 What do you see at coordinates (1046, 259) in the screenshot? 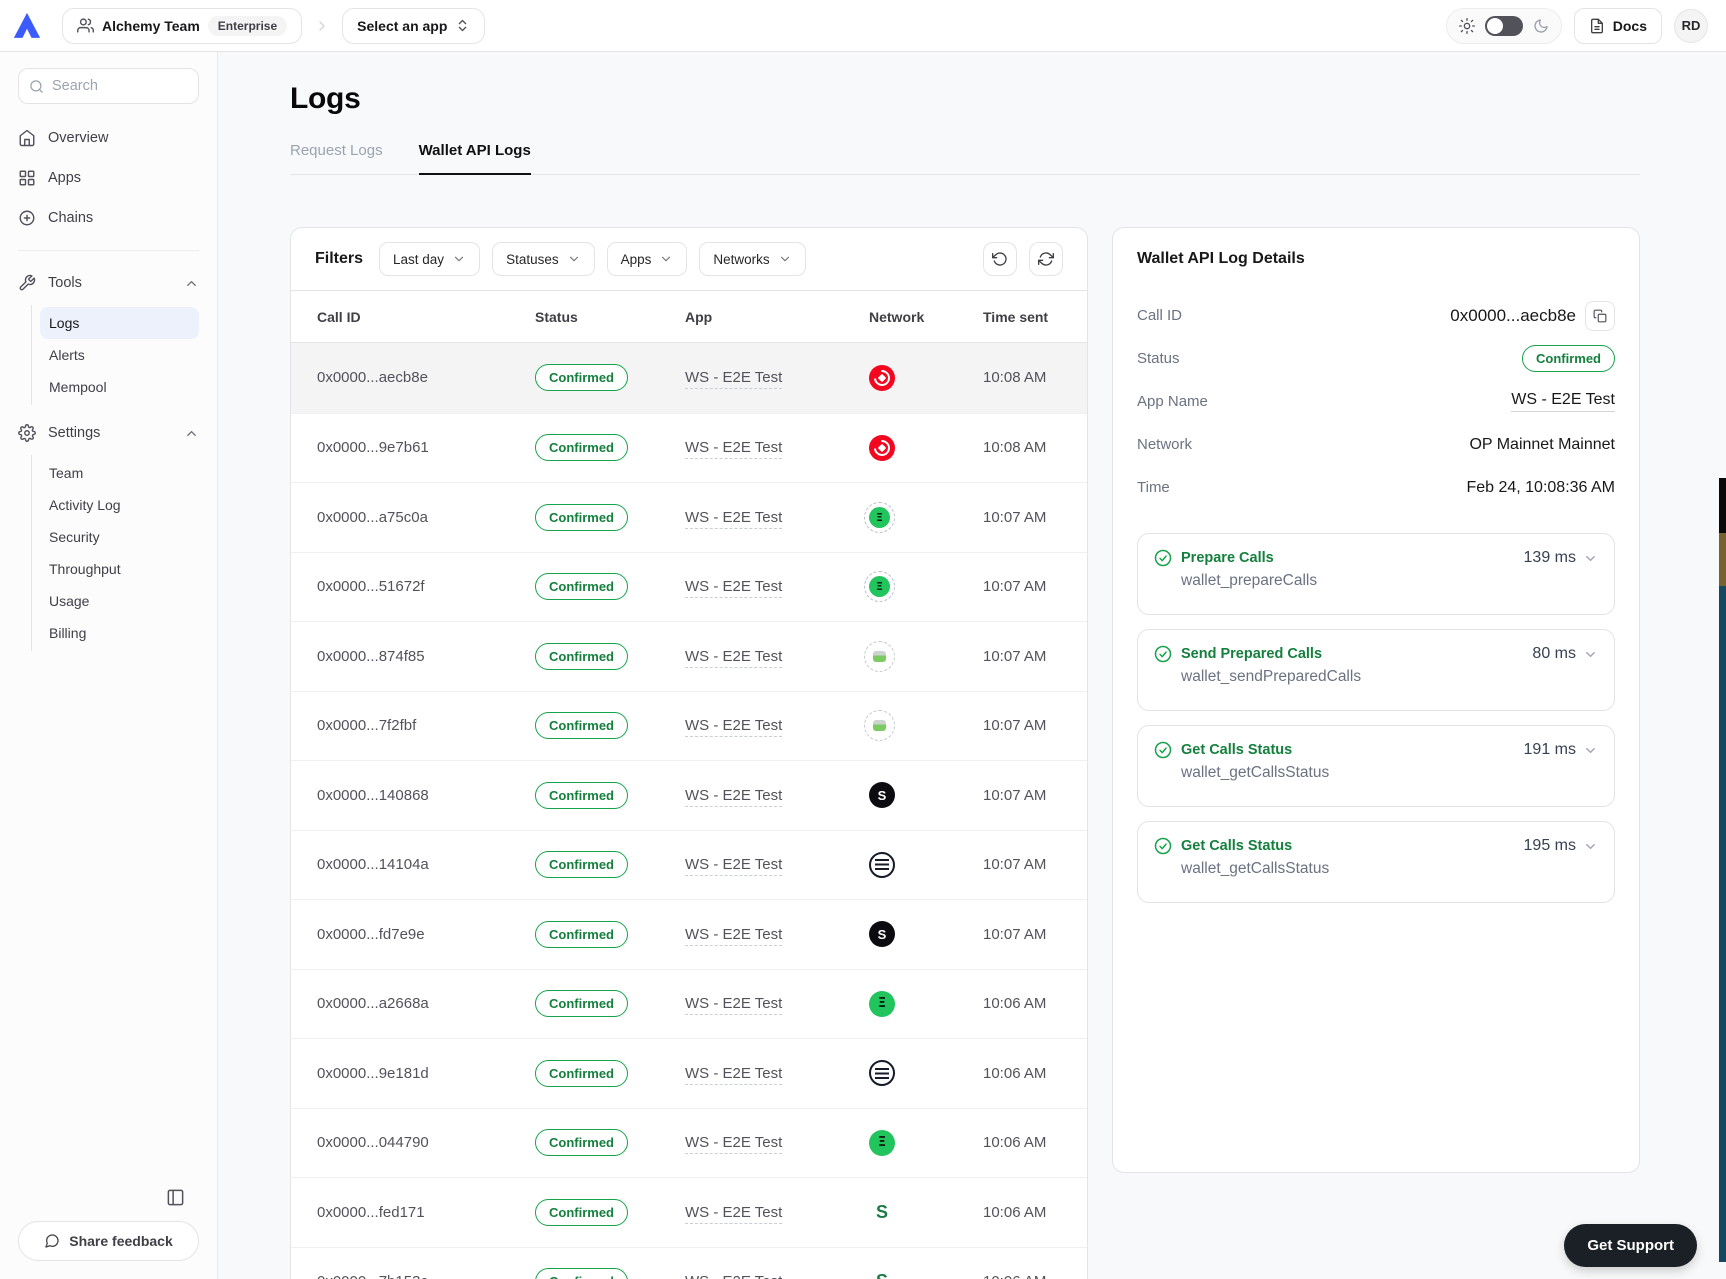
I see `refresh-button` at bounding box center [1046, 259].